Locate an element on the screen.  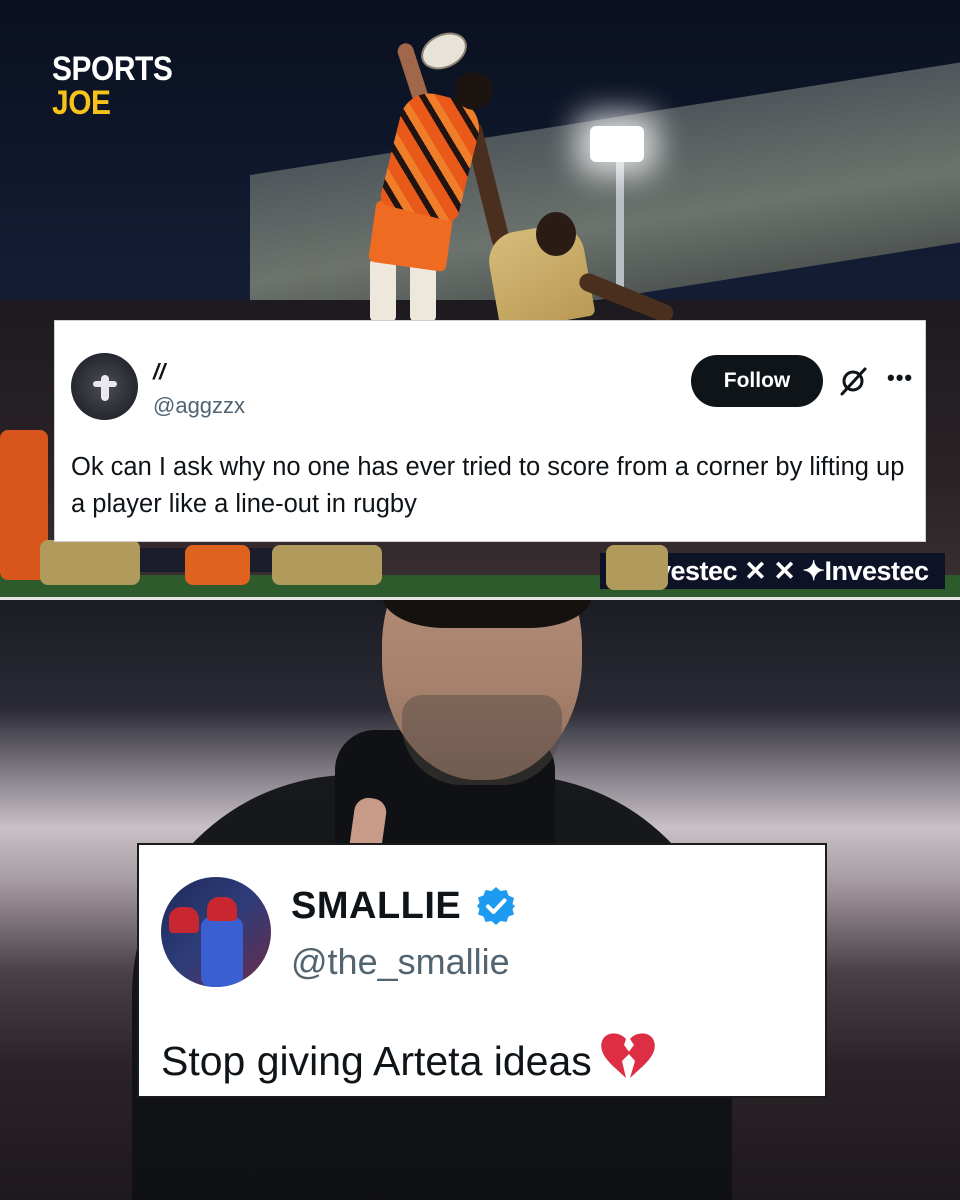
verified-badge-icon is located at coordinates (496, 906).